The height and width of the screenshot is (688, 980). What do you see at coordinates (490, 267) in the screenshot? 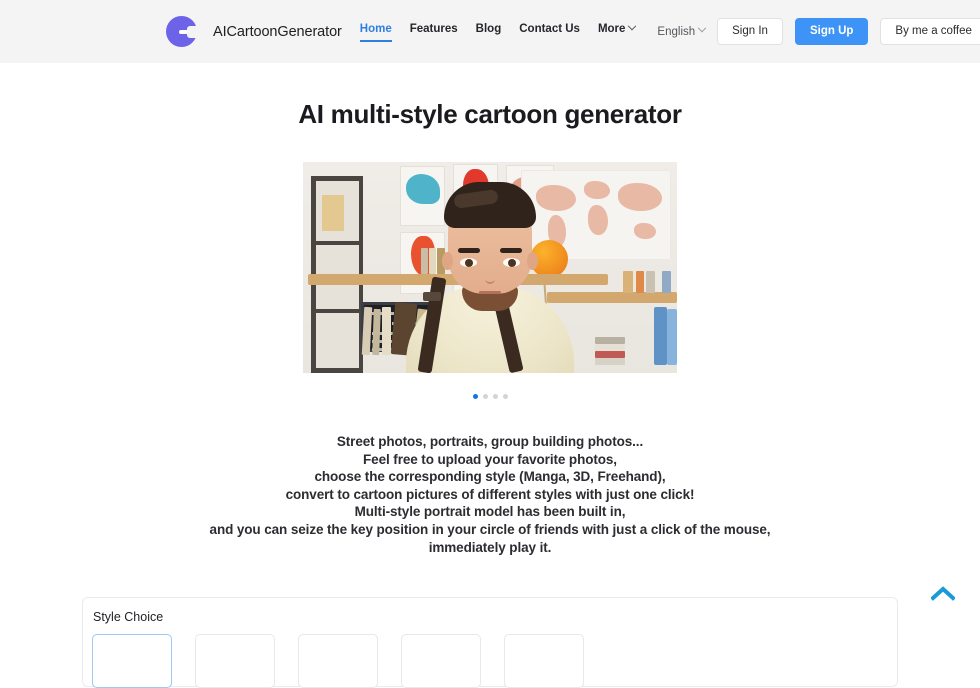
I see `hero-image` at bounding box center [490, 267].